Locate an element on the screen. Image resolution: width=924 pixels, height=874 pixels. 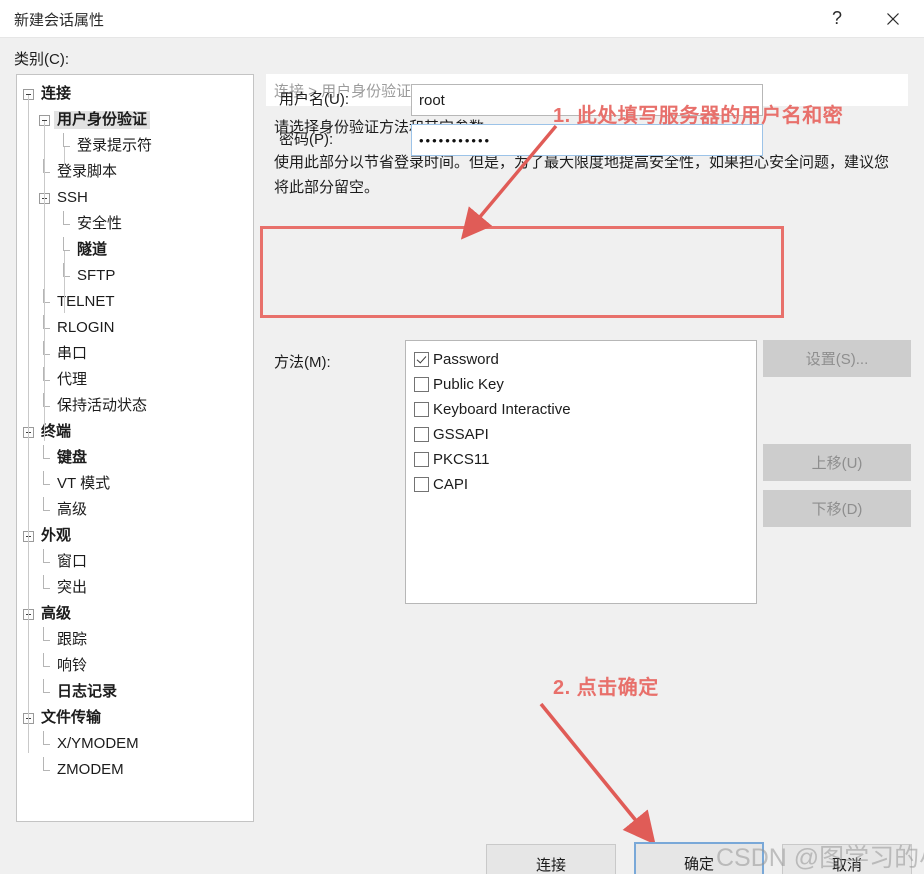
tree-item: 响铃 is located at coordinates (135, 665).